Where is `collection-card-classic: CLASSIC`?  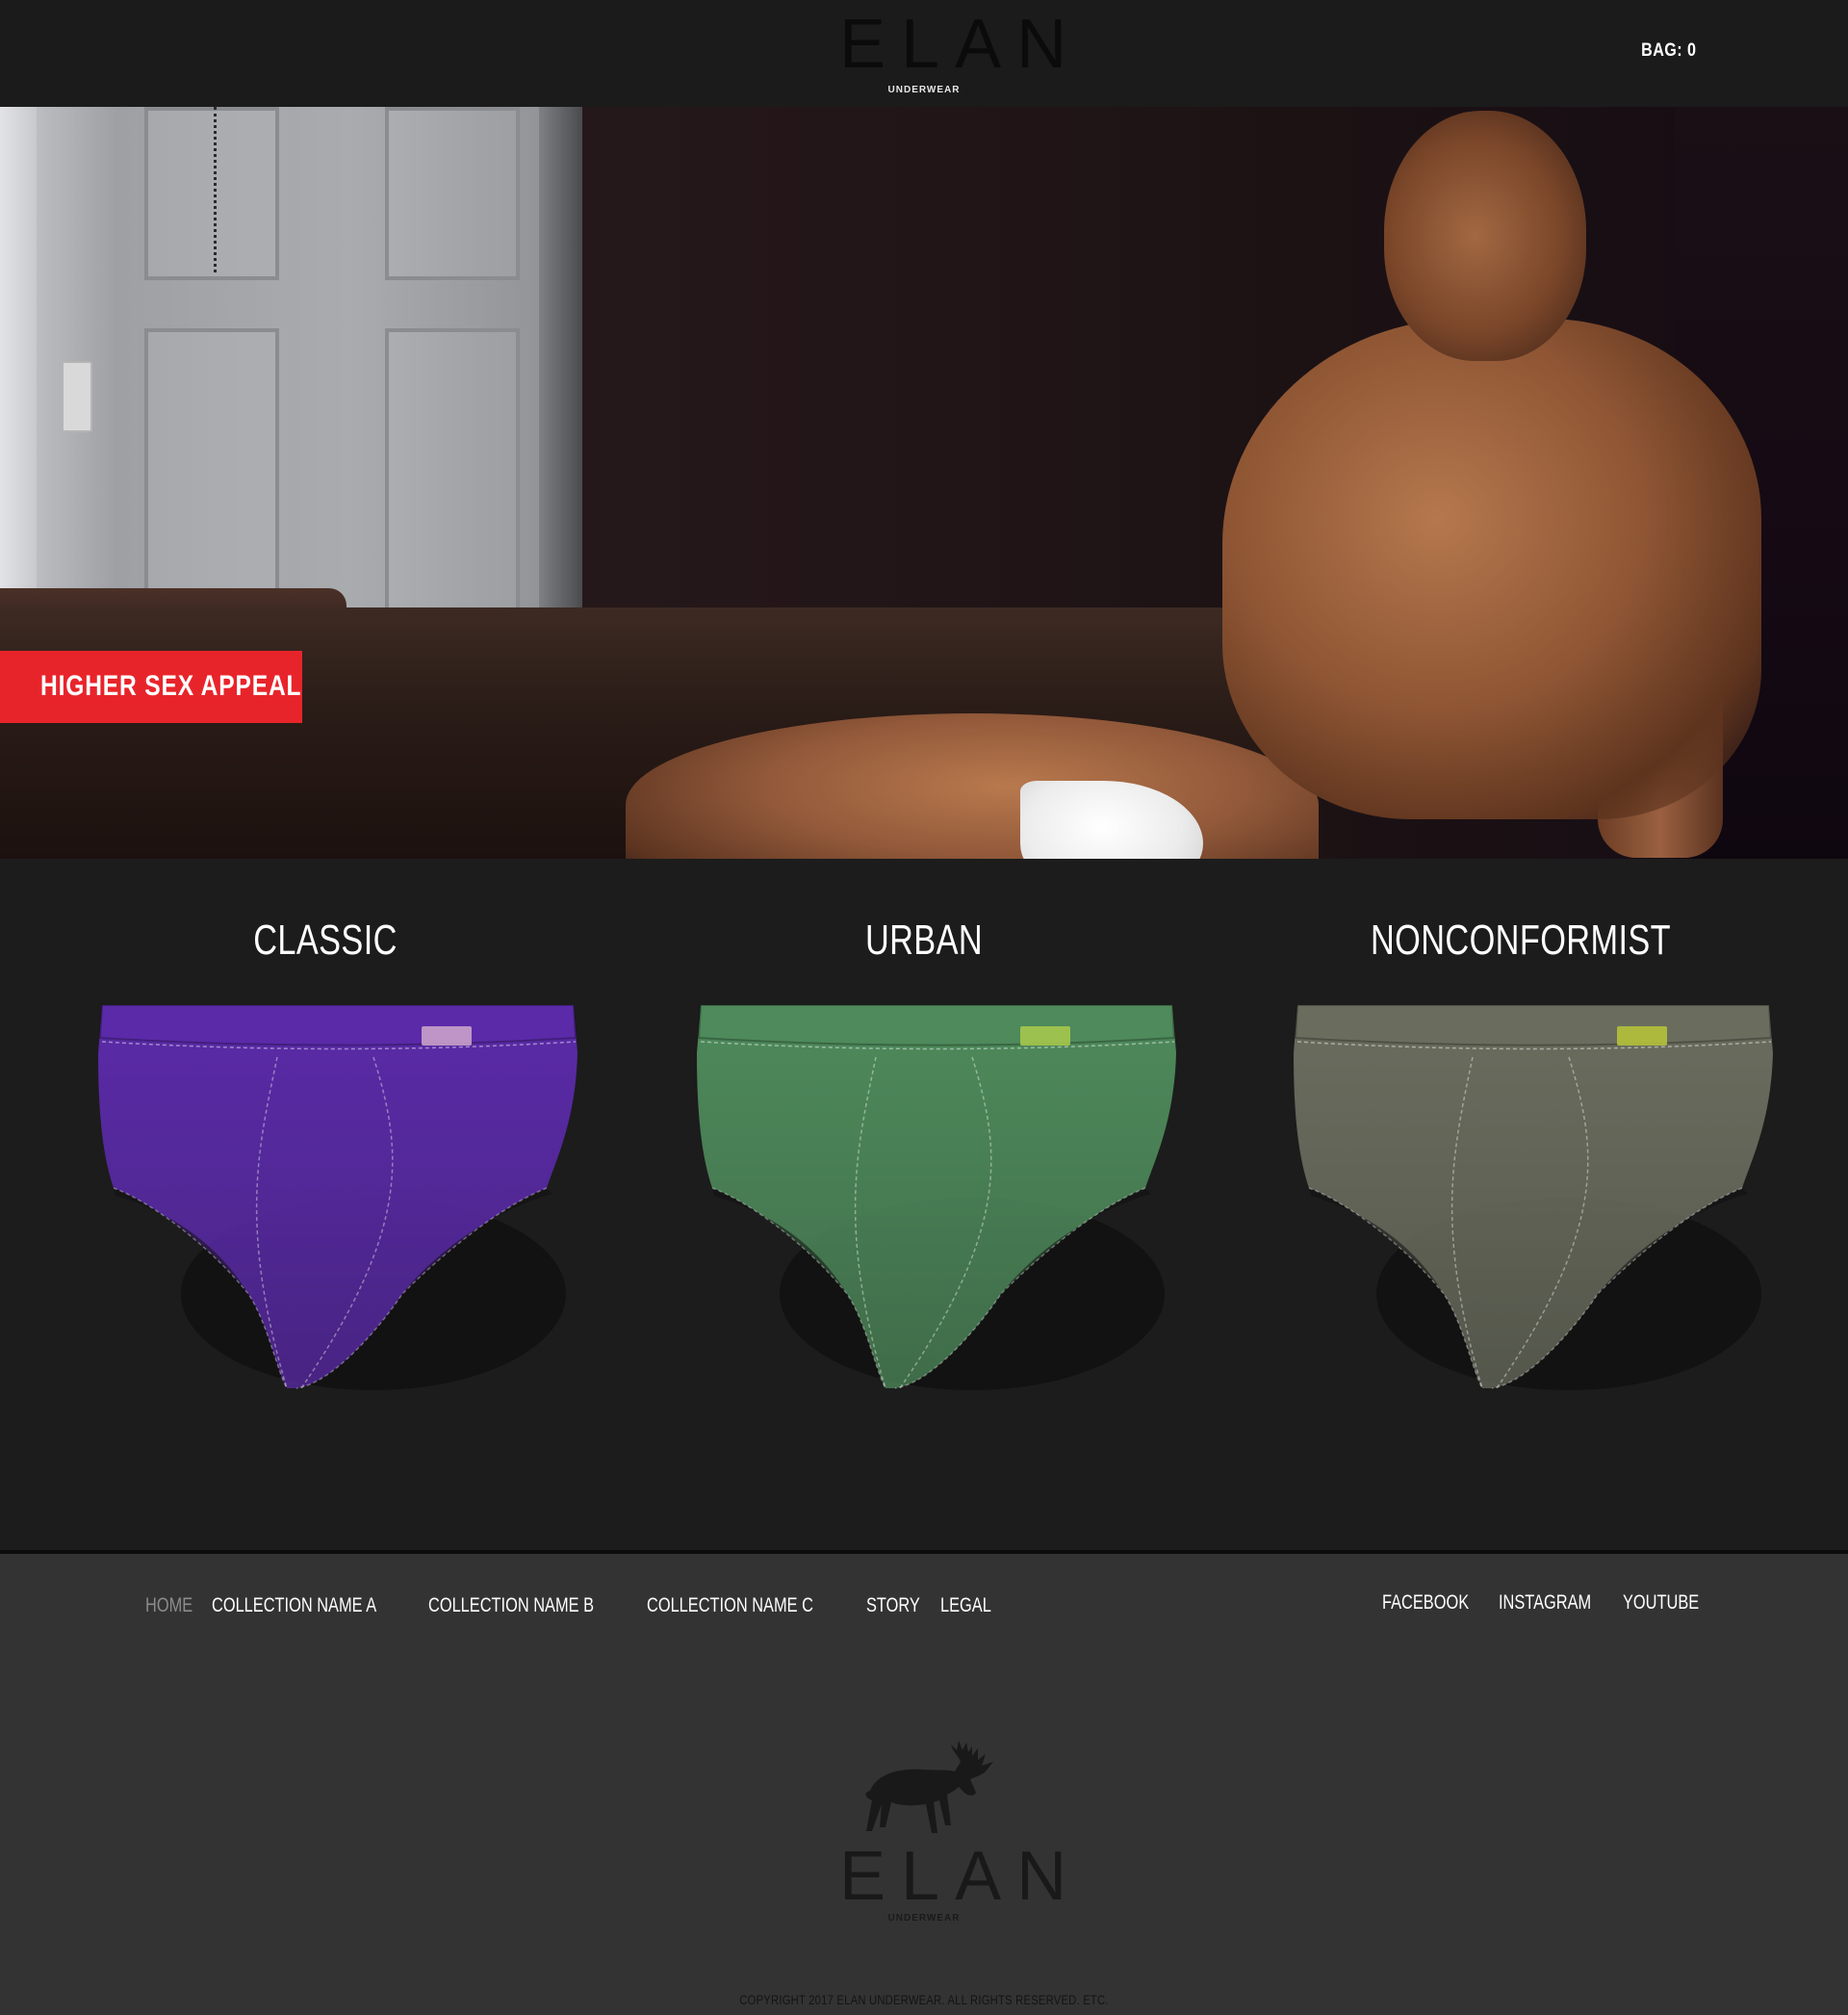
collection-card-classic: CLASSIC is located at coordinates (325, 1128).